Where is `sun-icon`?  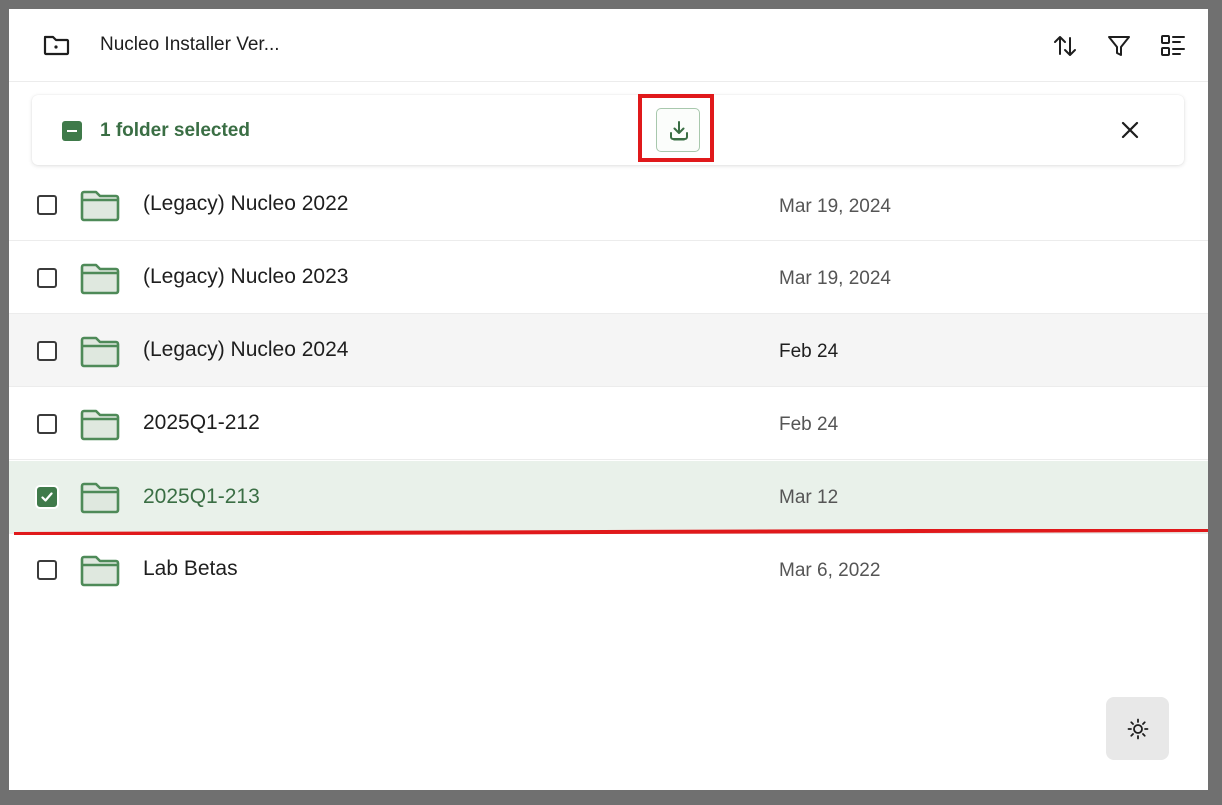 sun-icon is located at coordinates (1138, 729).